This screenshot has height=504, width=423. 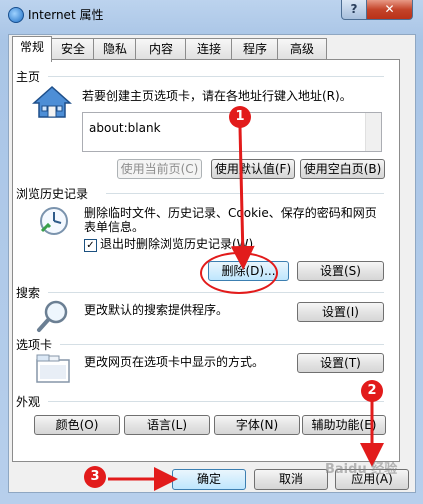 I want to click on annotation-number-1: 1, so click(x=240, y=117).